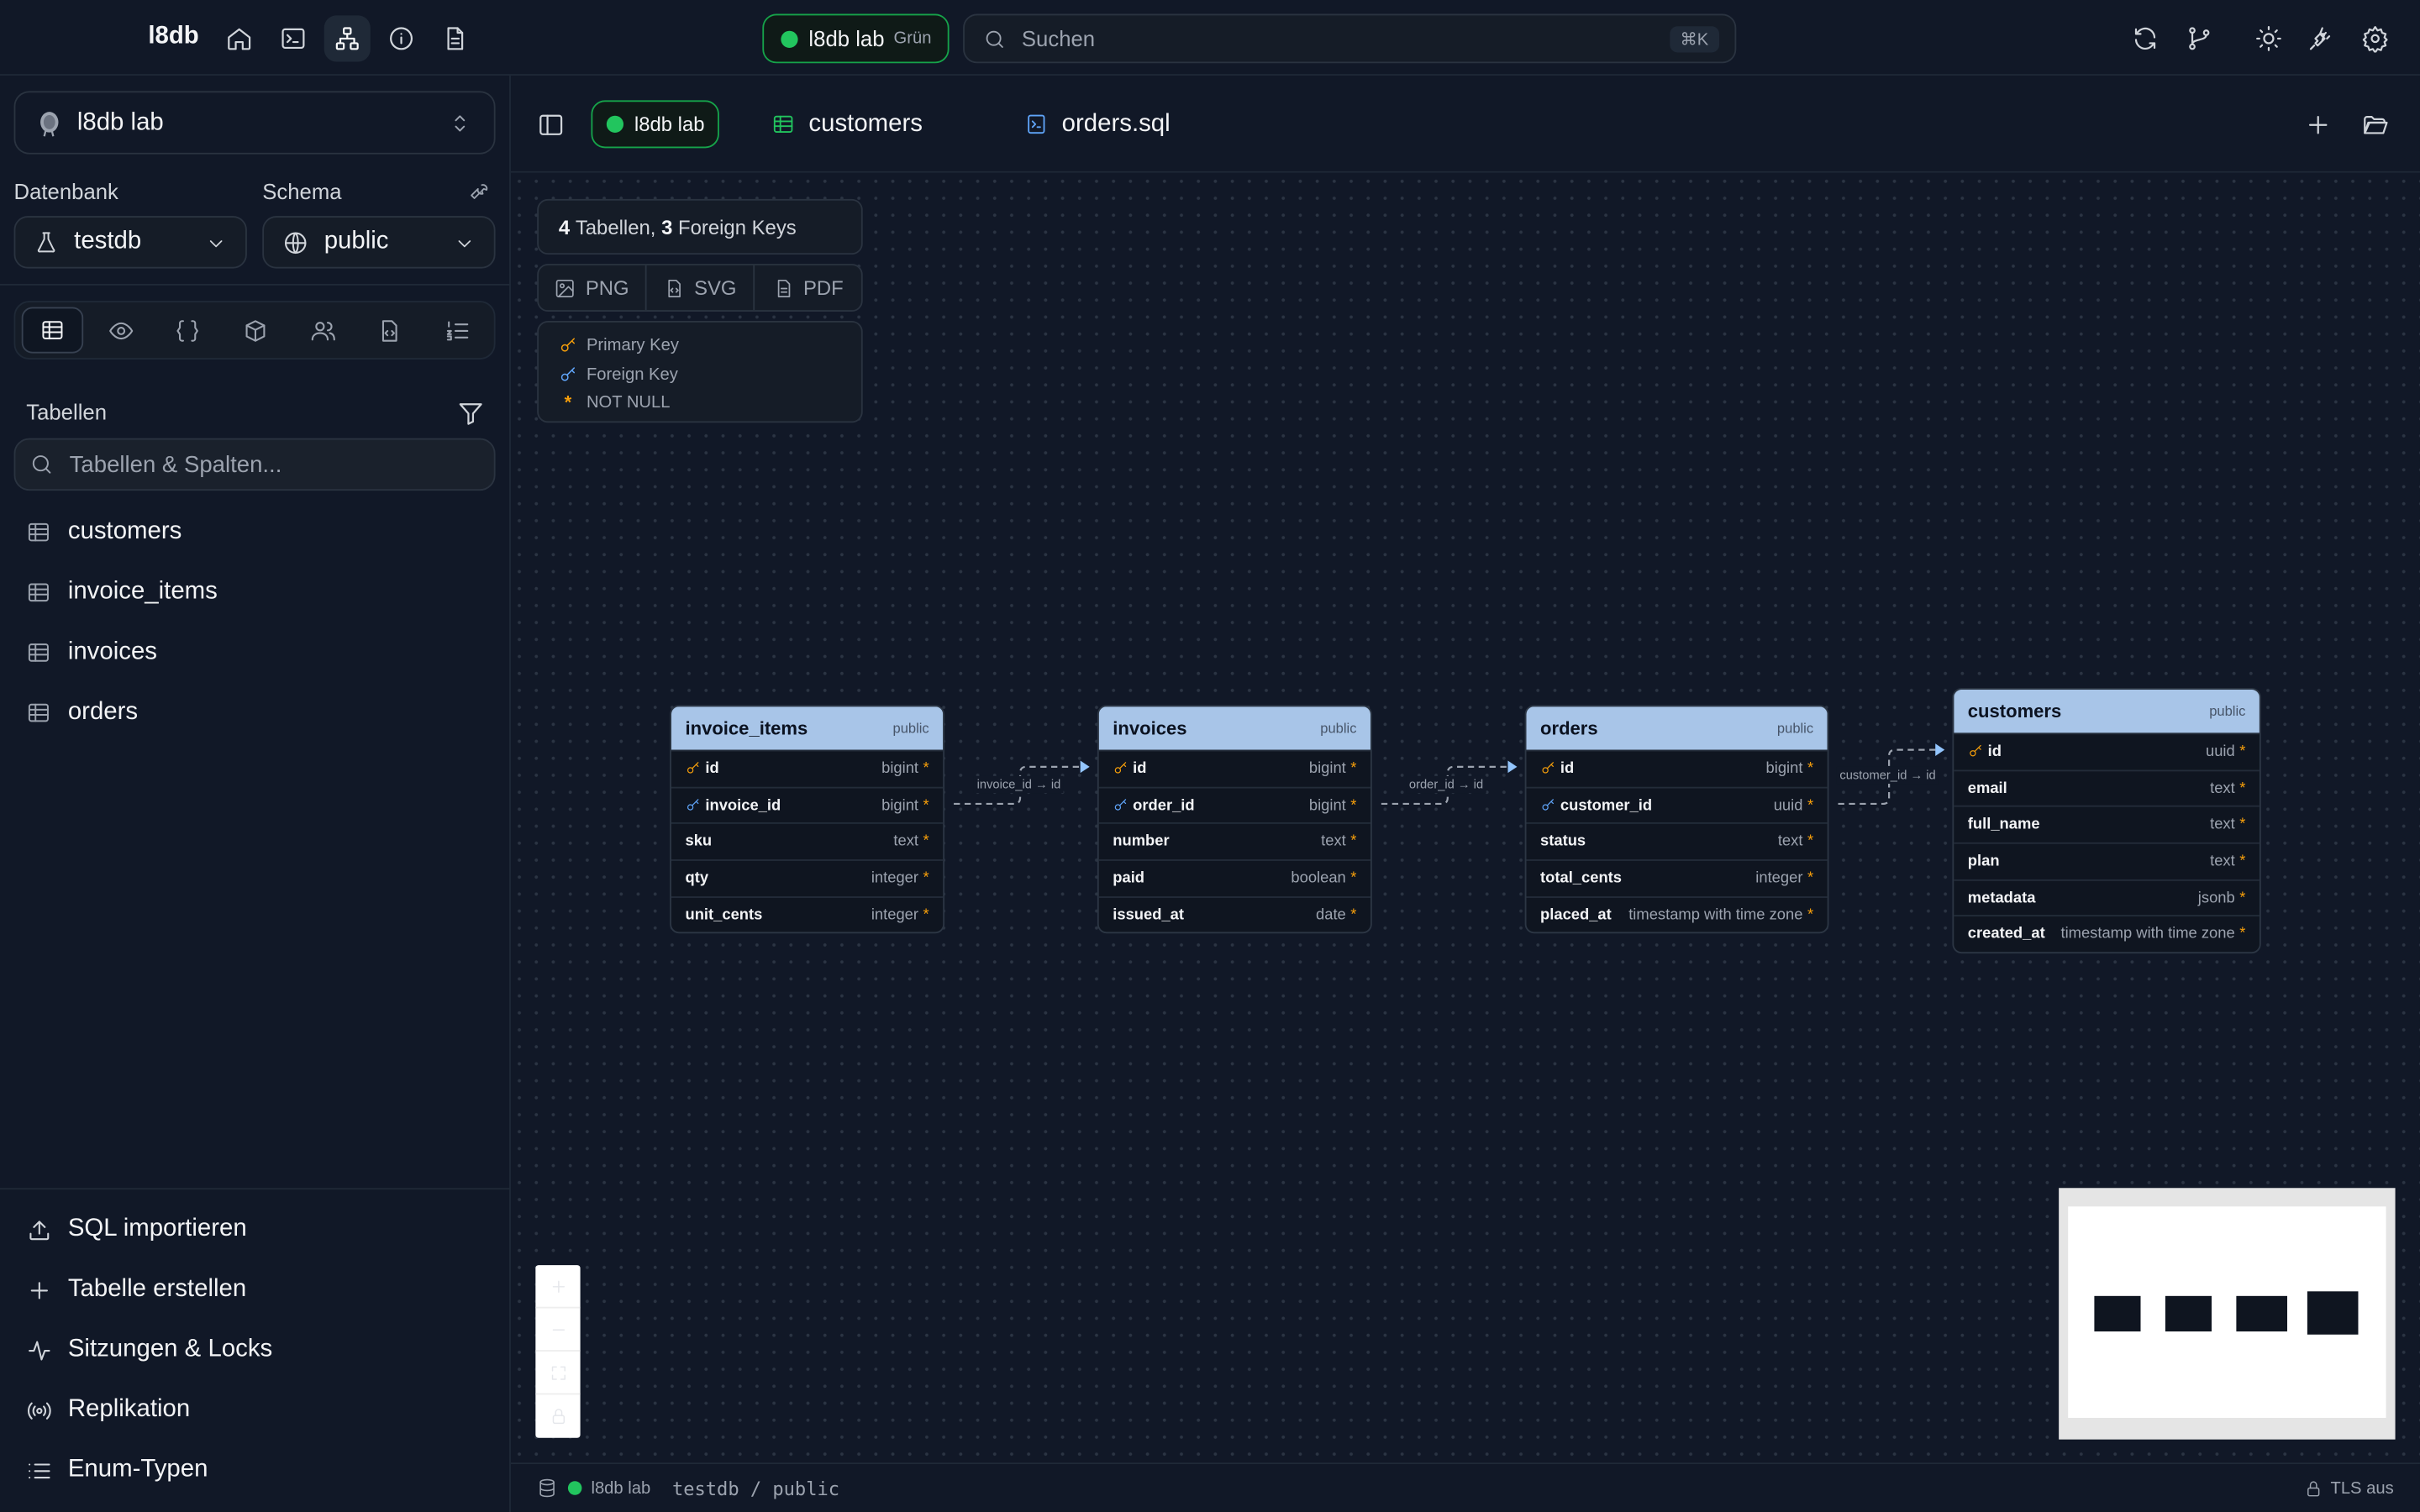 This screenshot has width=2420, height=1512. I want to click on tab-roles, so click(322, 330).